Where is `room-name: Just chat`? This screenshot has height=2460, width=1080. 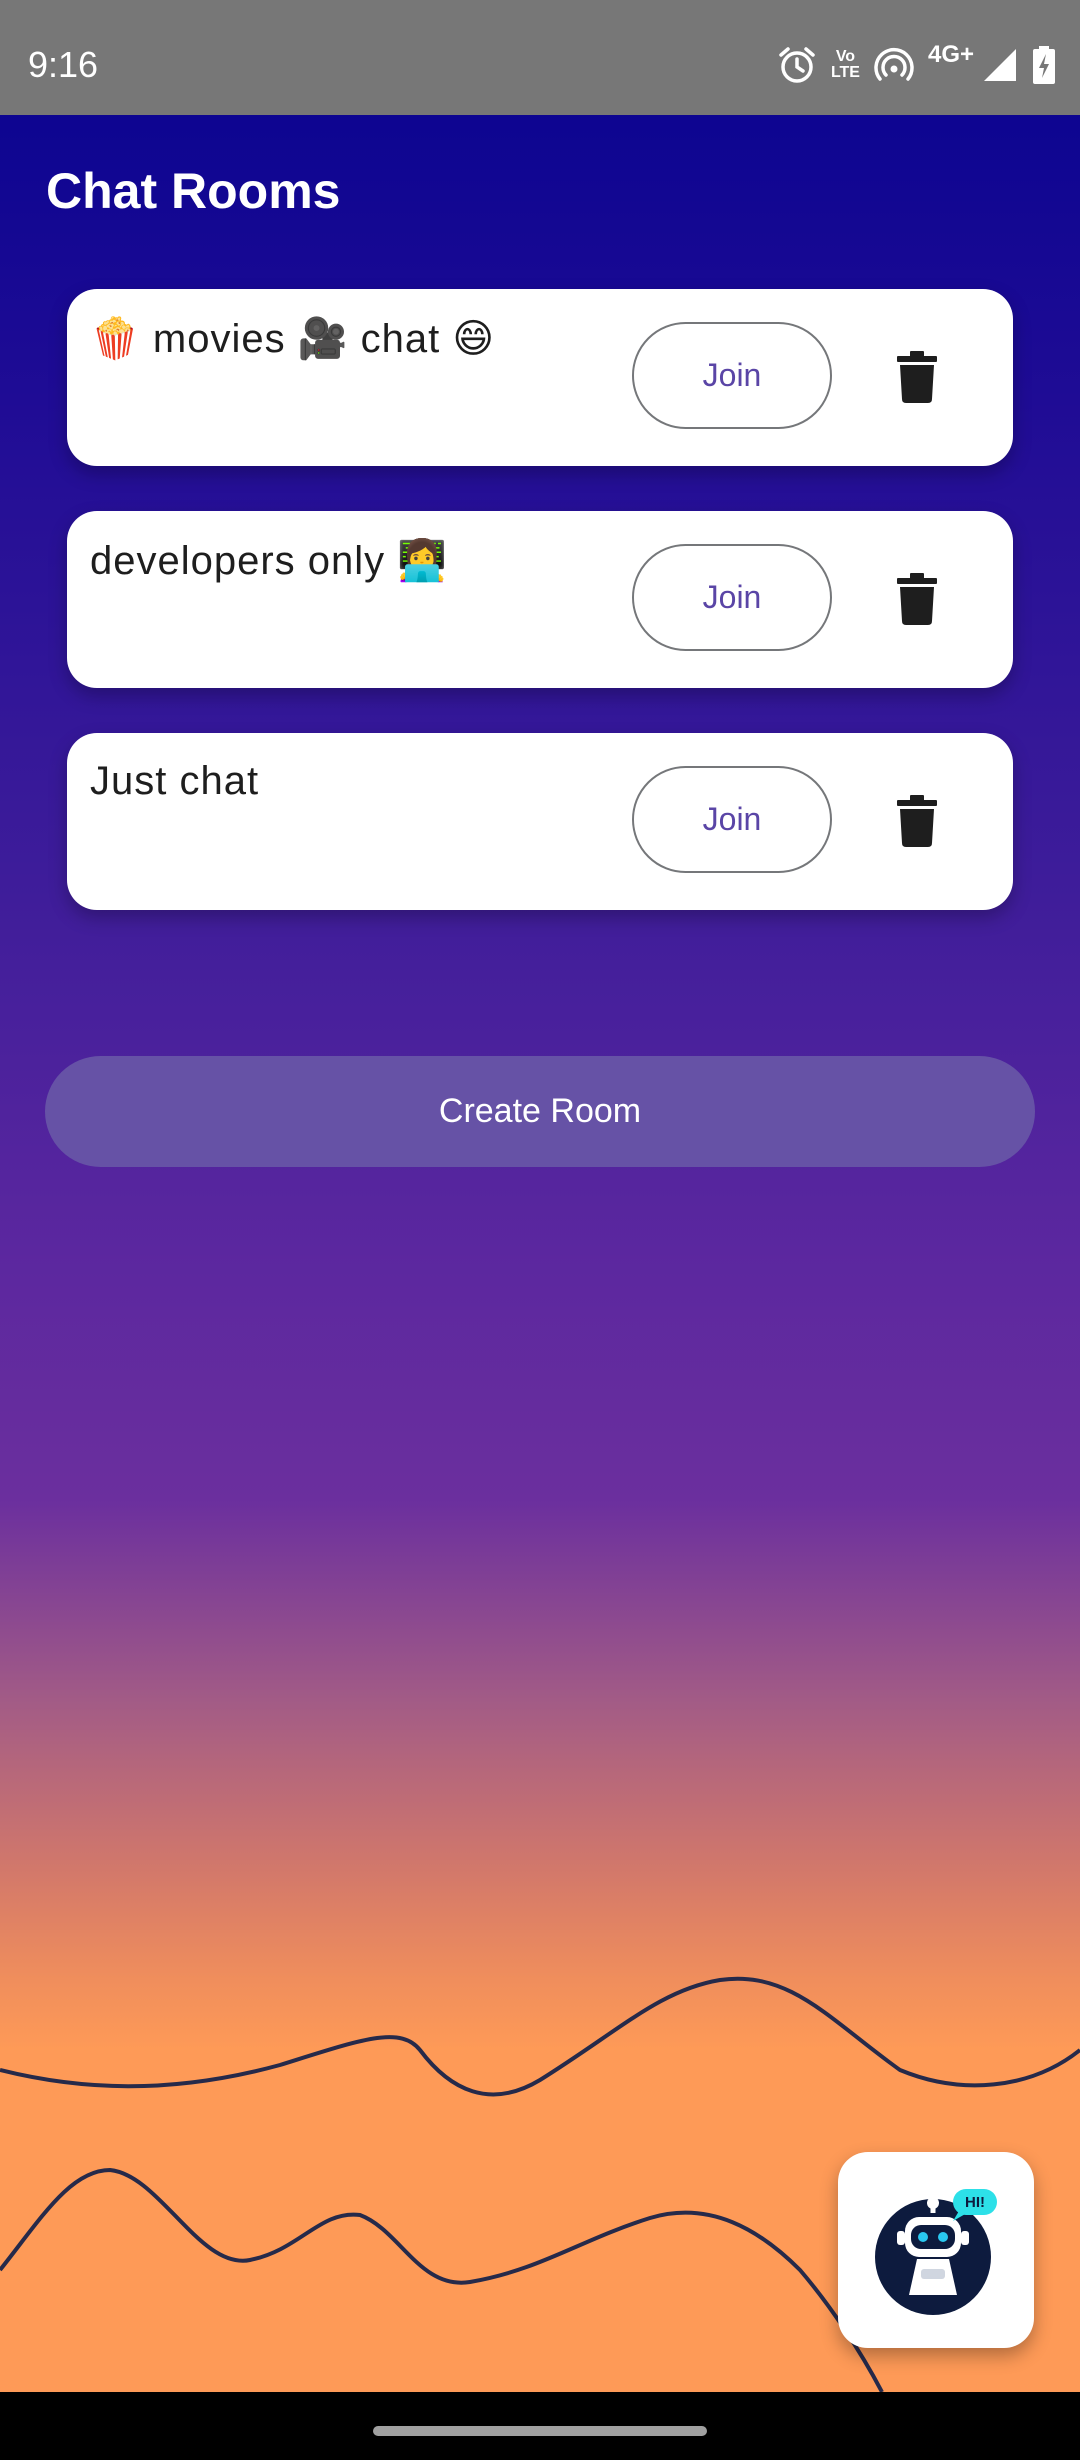
room-name: Just chat is located at coordinates (175, 781).